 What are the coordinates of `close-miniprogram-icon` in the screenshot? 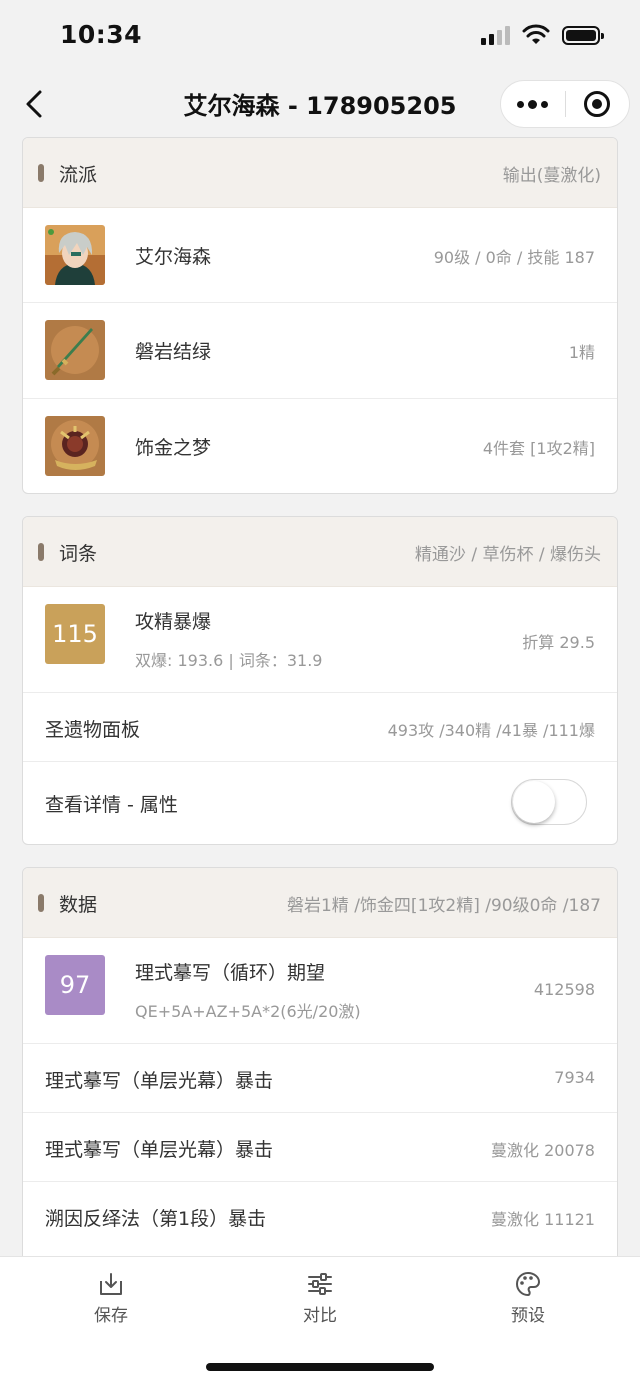 It's located at (598, 104).